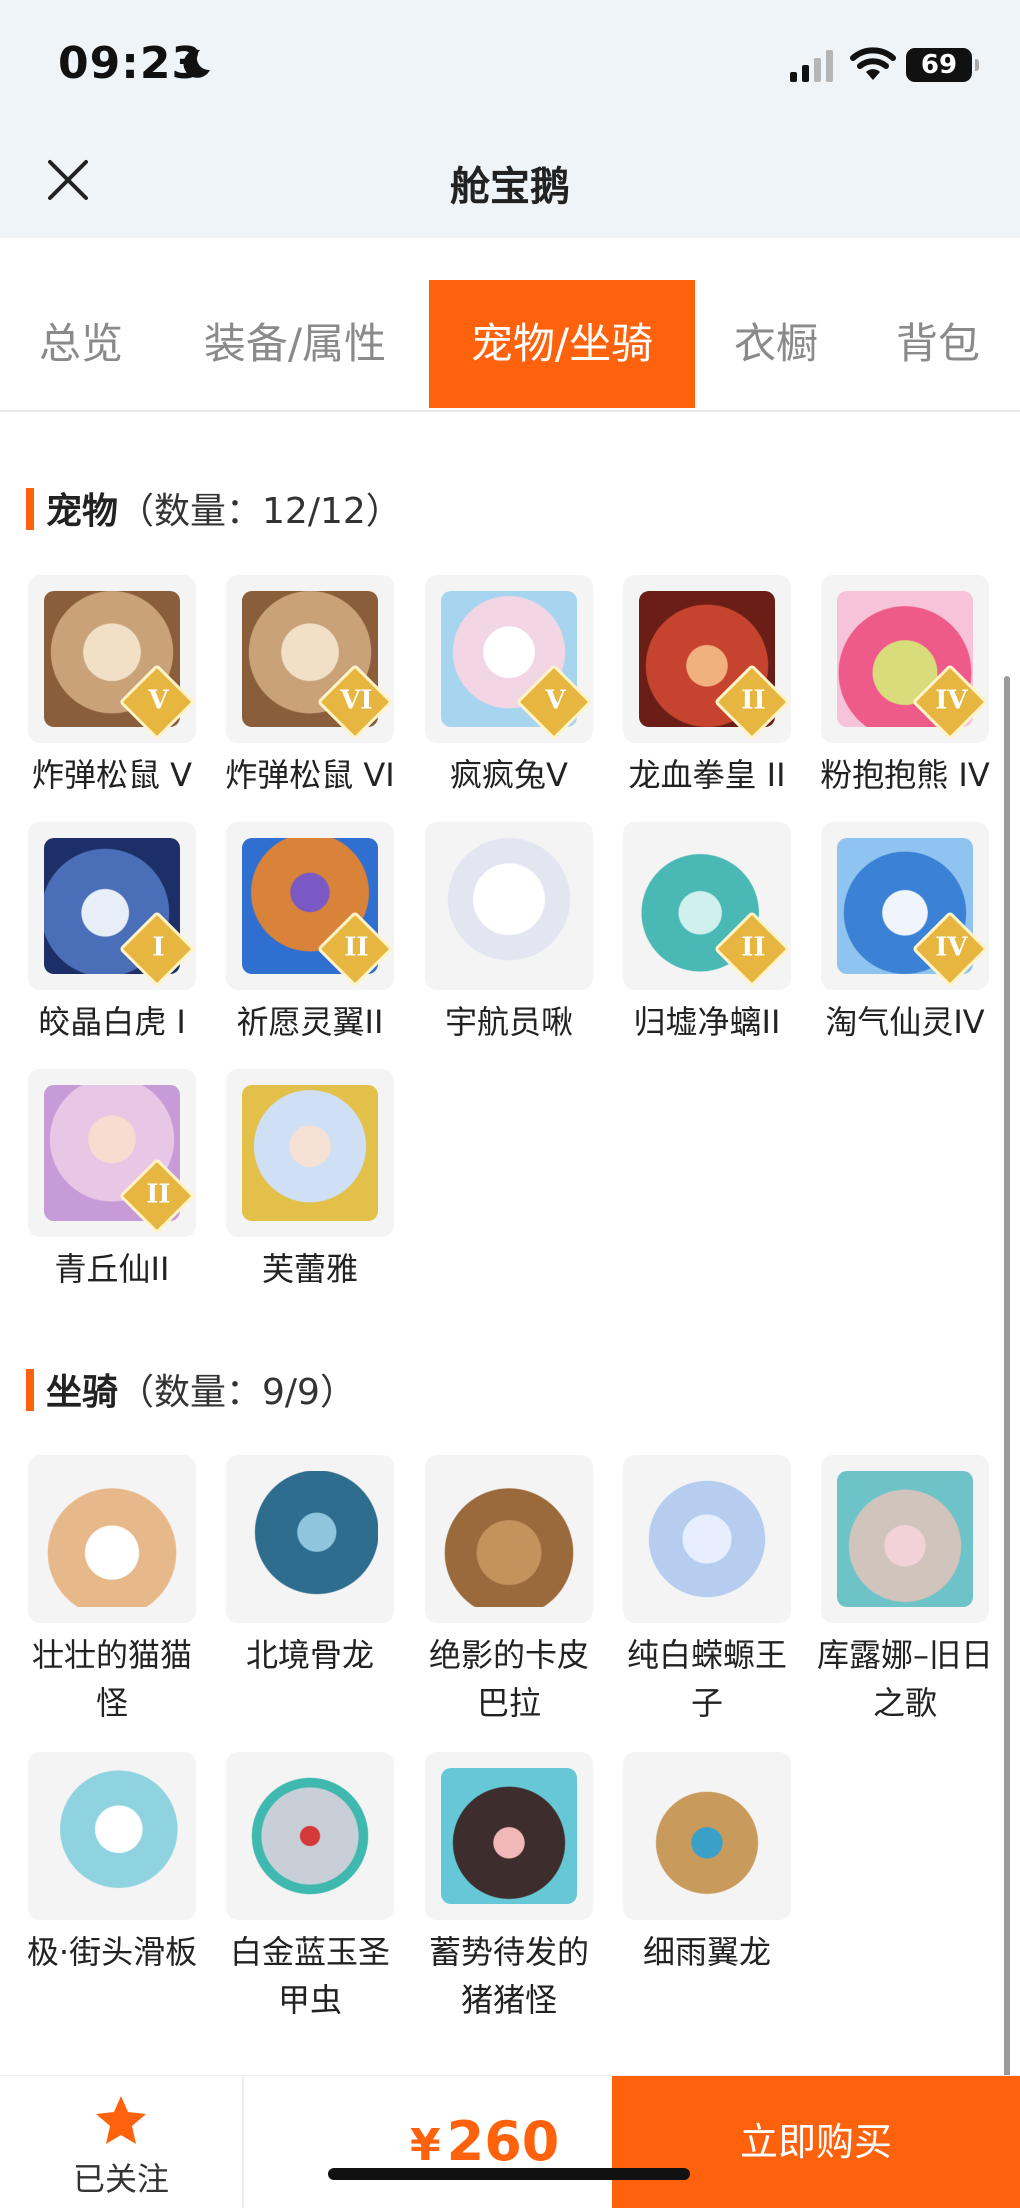 The width and height of the screenshot is (1020, 2208). What do you see at coordinates (309, 1655) in the screenshot?
I see `mount-label: 北境骨龙` at bounding box center [309, 1655].